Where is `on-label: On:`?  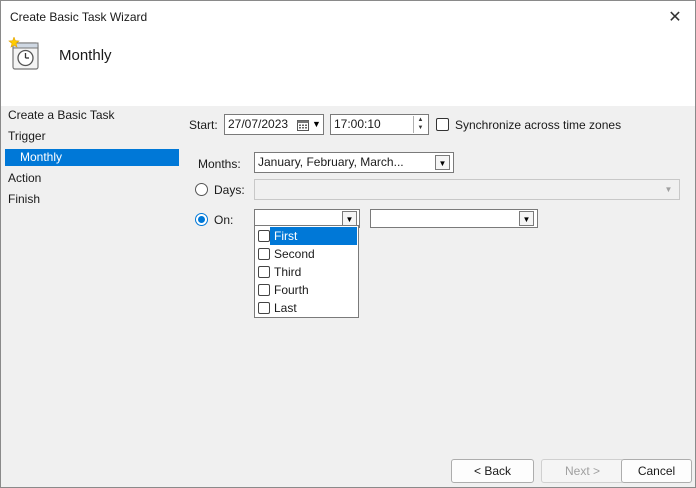
on-label: On: is located at coordinates (224, 220).